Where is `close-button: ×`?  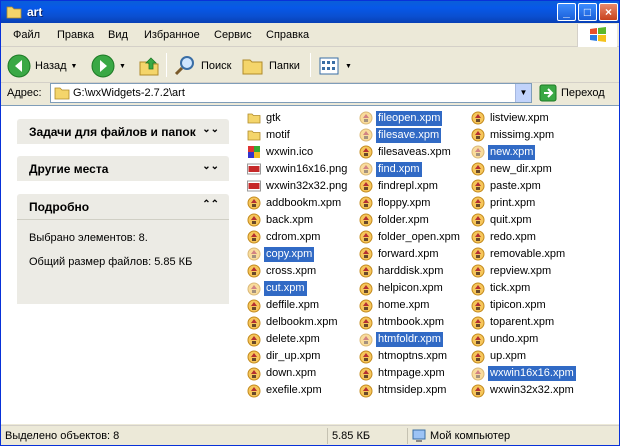 close-button: × is located at coordinates (608, 12).